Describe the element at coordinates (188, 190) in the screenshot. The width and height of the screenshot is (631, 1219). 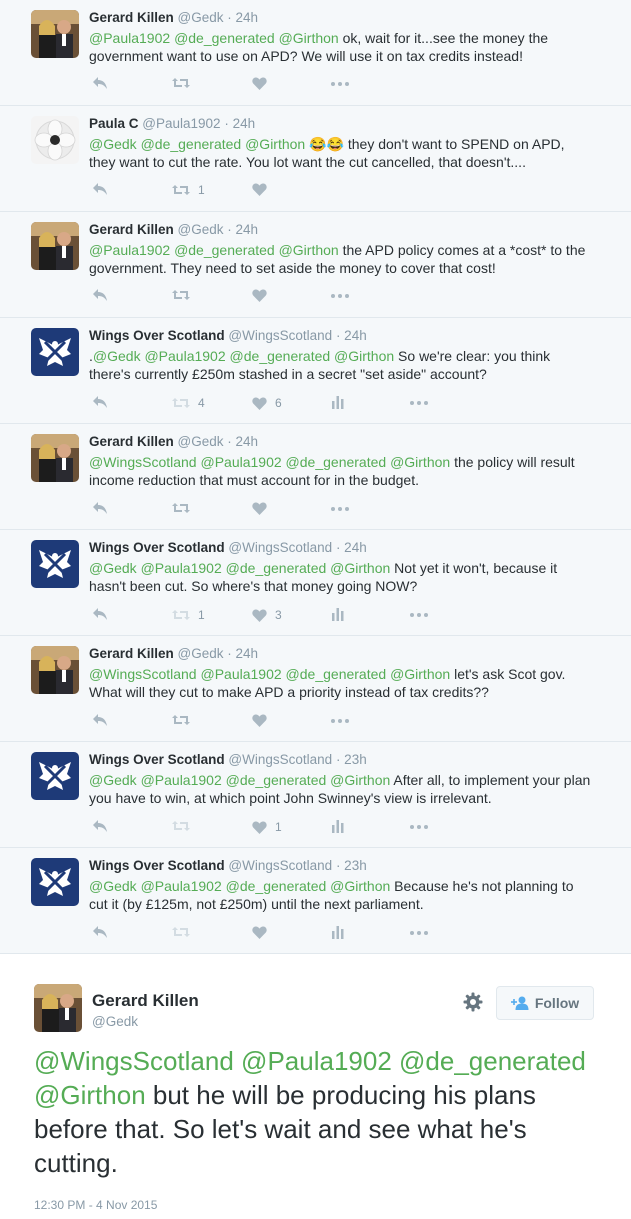
I see `retweet-button: 1` at that location.